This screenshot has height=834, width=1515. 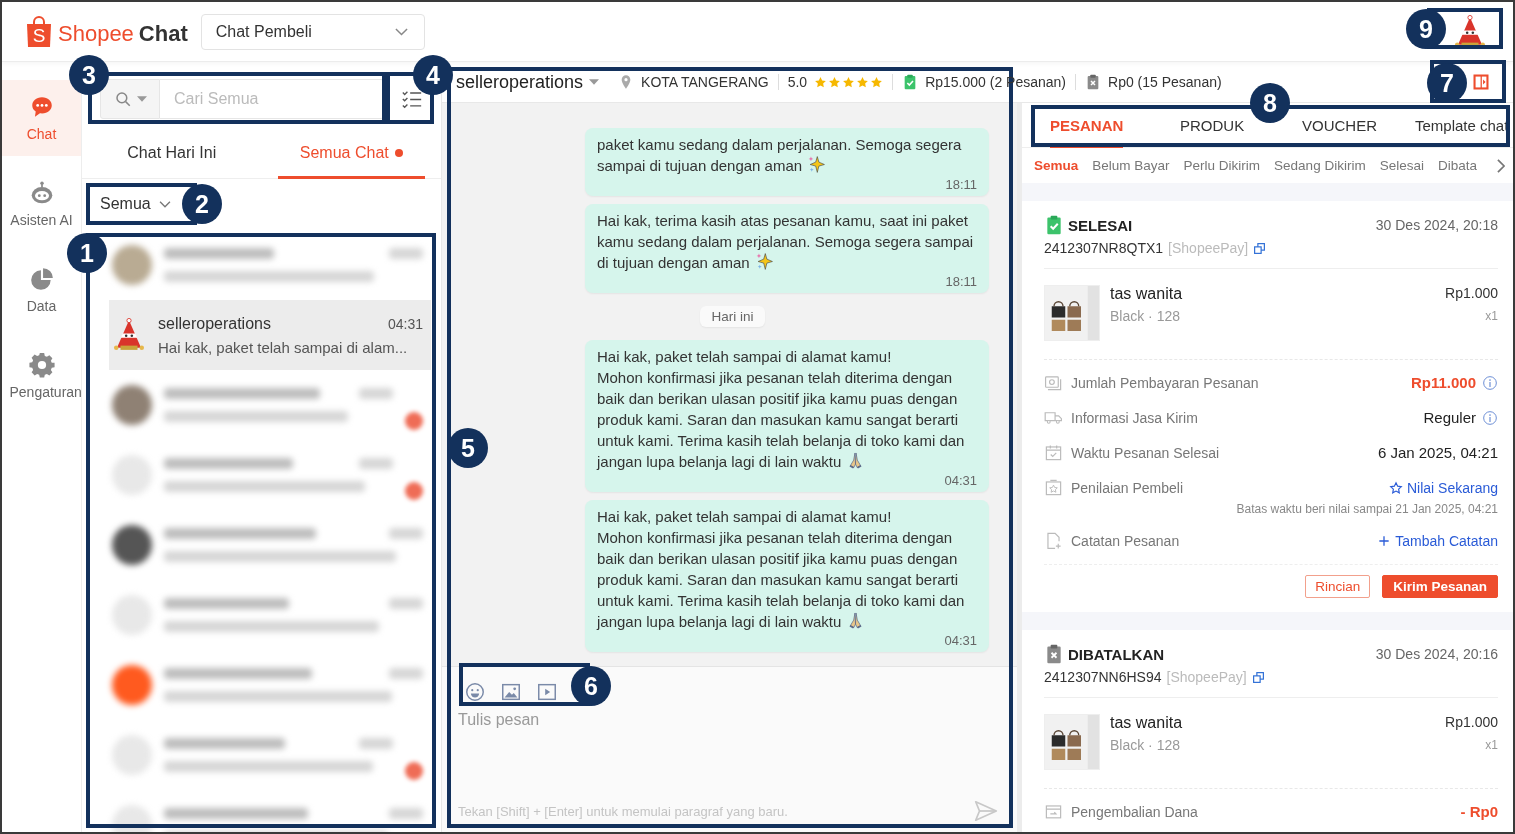 I want to click on chat-tab: Chat Hari Ini, so click(x=172, y=154).